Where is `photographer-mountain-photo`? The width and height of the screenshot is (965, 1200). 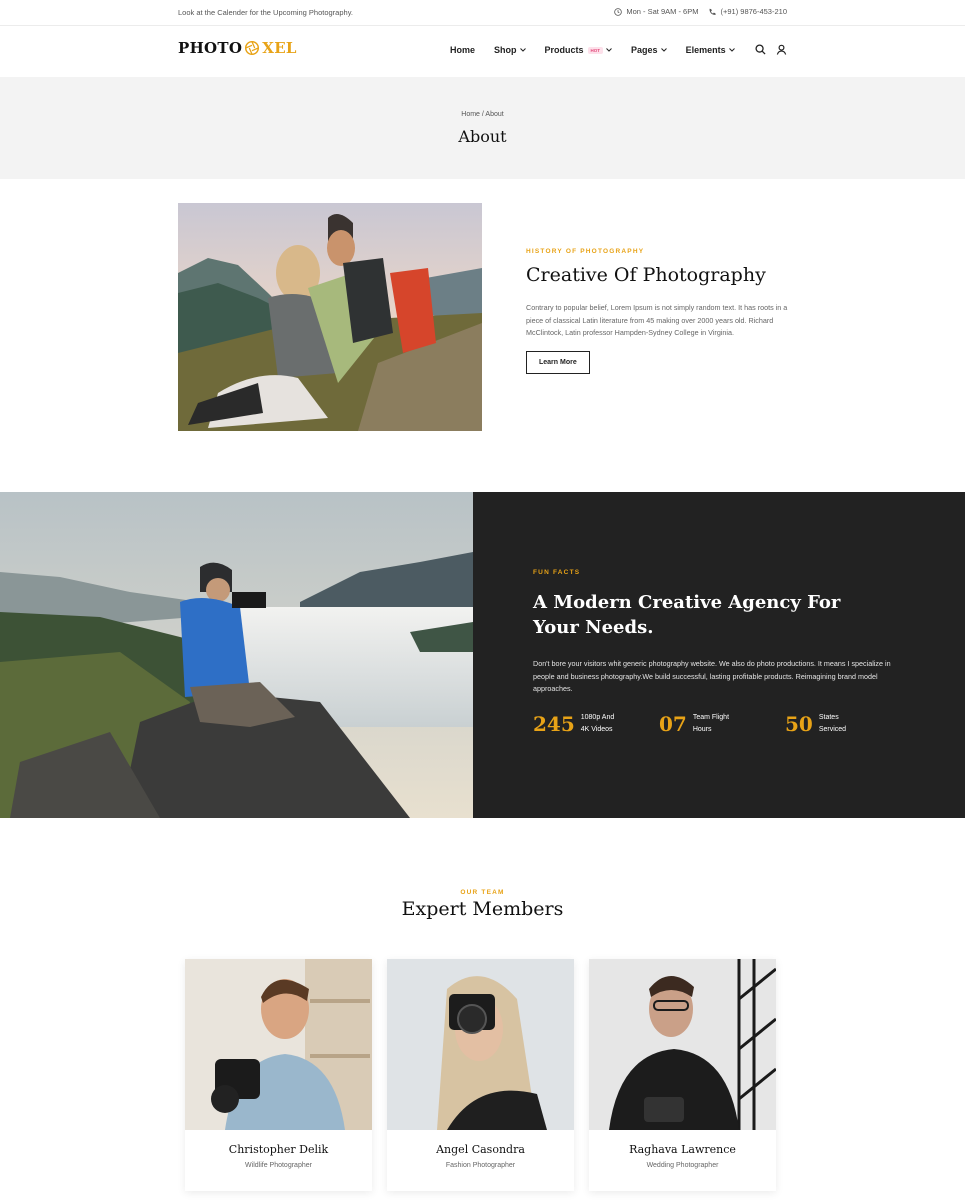 photographer-mountain-photo is located at coordinates (236, 655).